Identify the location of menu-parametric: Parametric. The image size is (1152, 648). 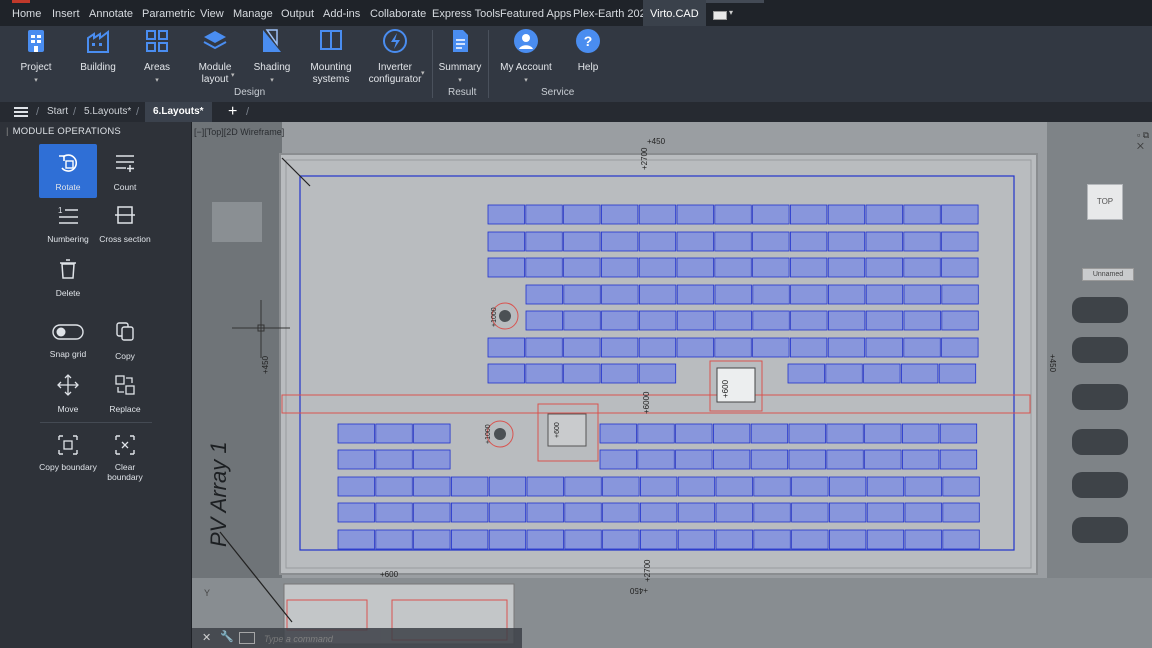
(168, 13).